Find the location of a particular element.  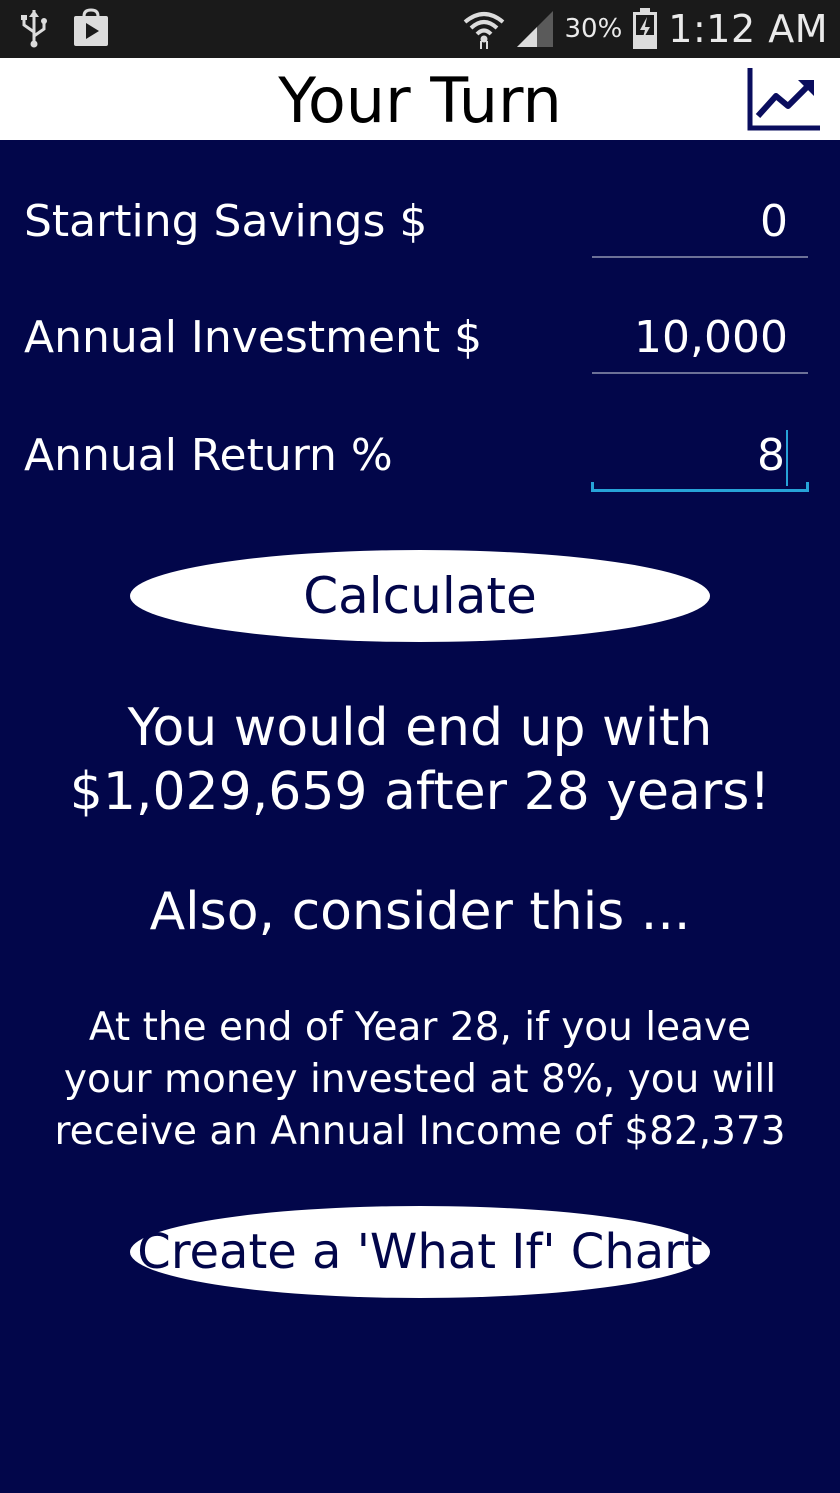

text-caret is located at coordinates (787, 458).